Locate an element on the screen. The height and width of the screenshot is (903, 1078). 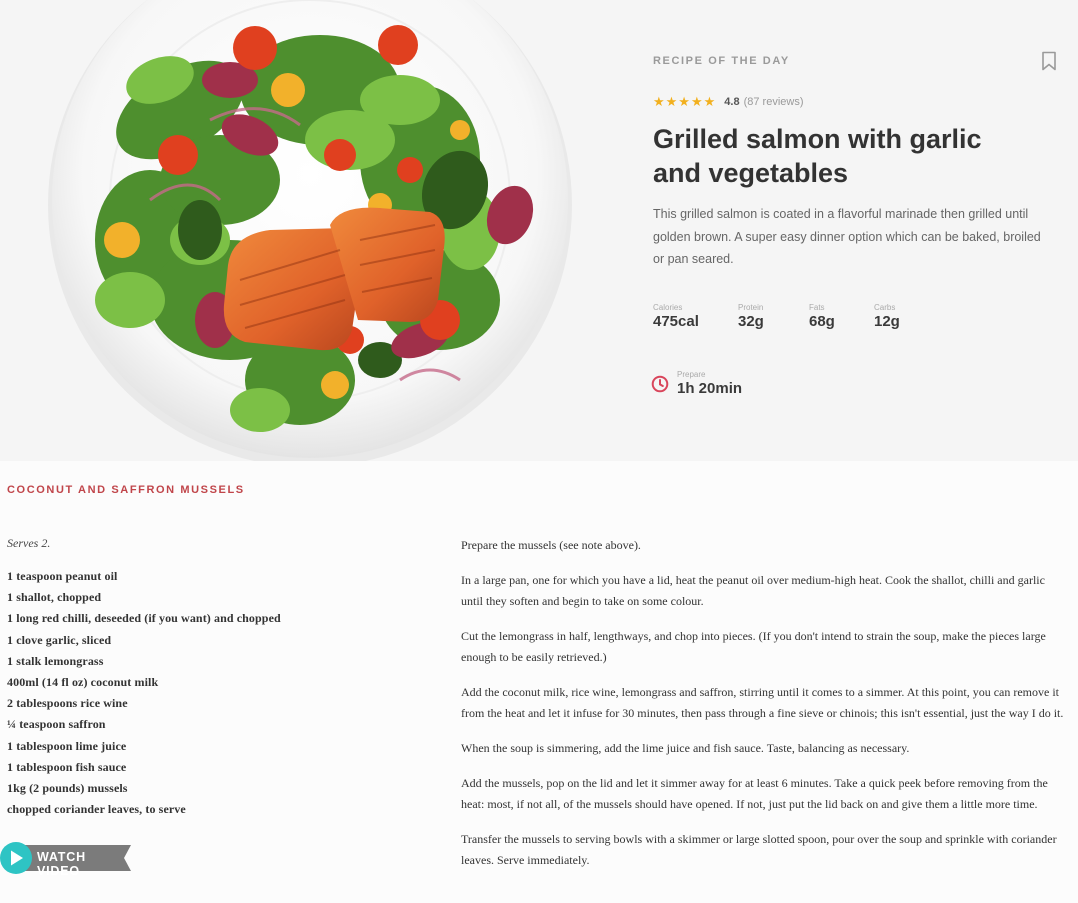
nutrition-calories: Calories 475cal is located at coordinates (676, 316).